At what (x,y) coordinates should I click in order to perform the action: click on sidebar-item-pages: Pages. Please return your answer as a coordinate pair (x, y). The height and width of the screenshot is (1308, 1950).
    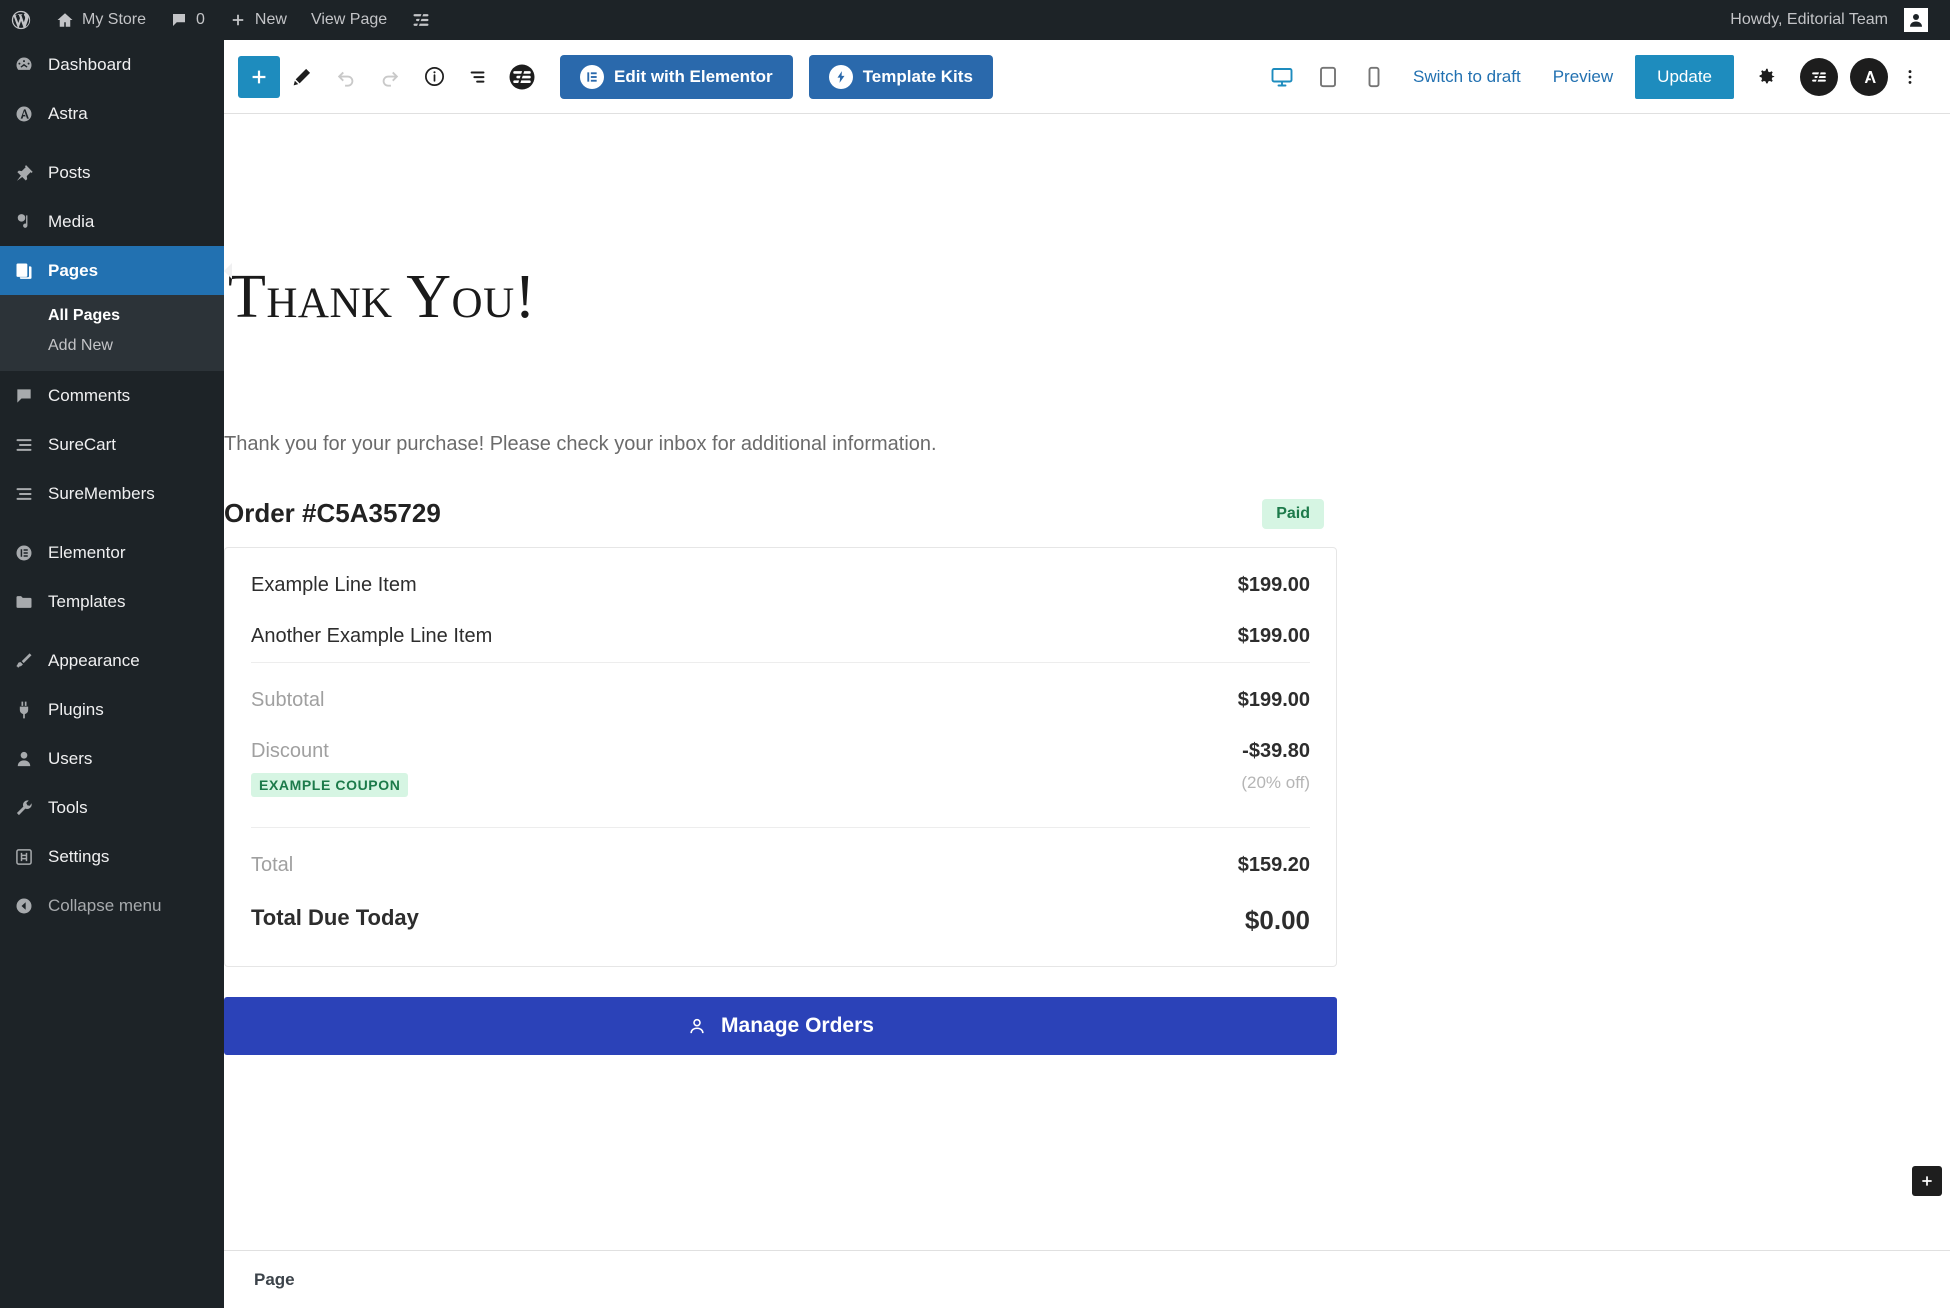
    Looking at the image, I should click on (112, 270).